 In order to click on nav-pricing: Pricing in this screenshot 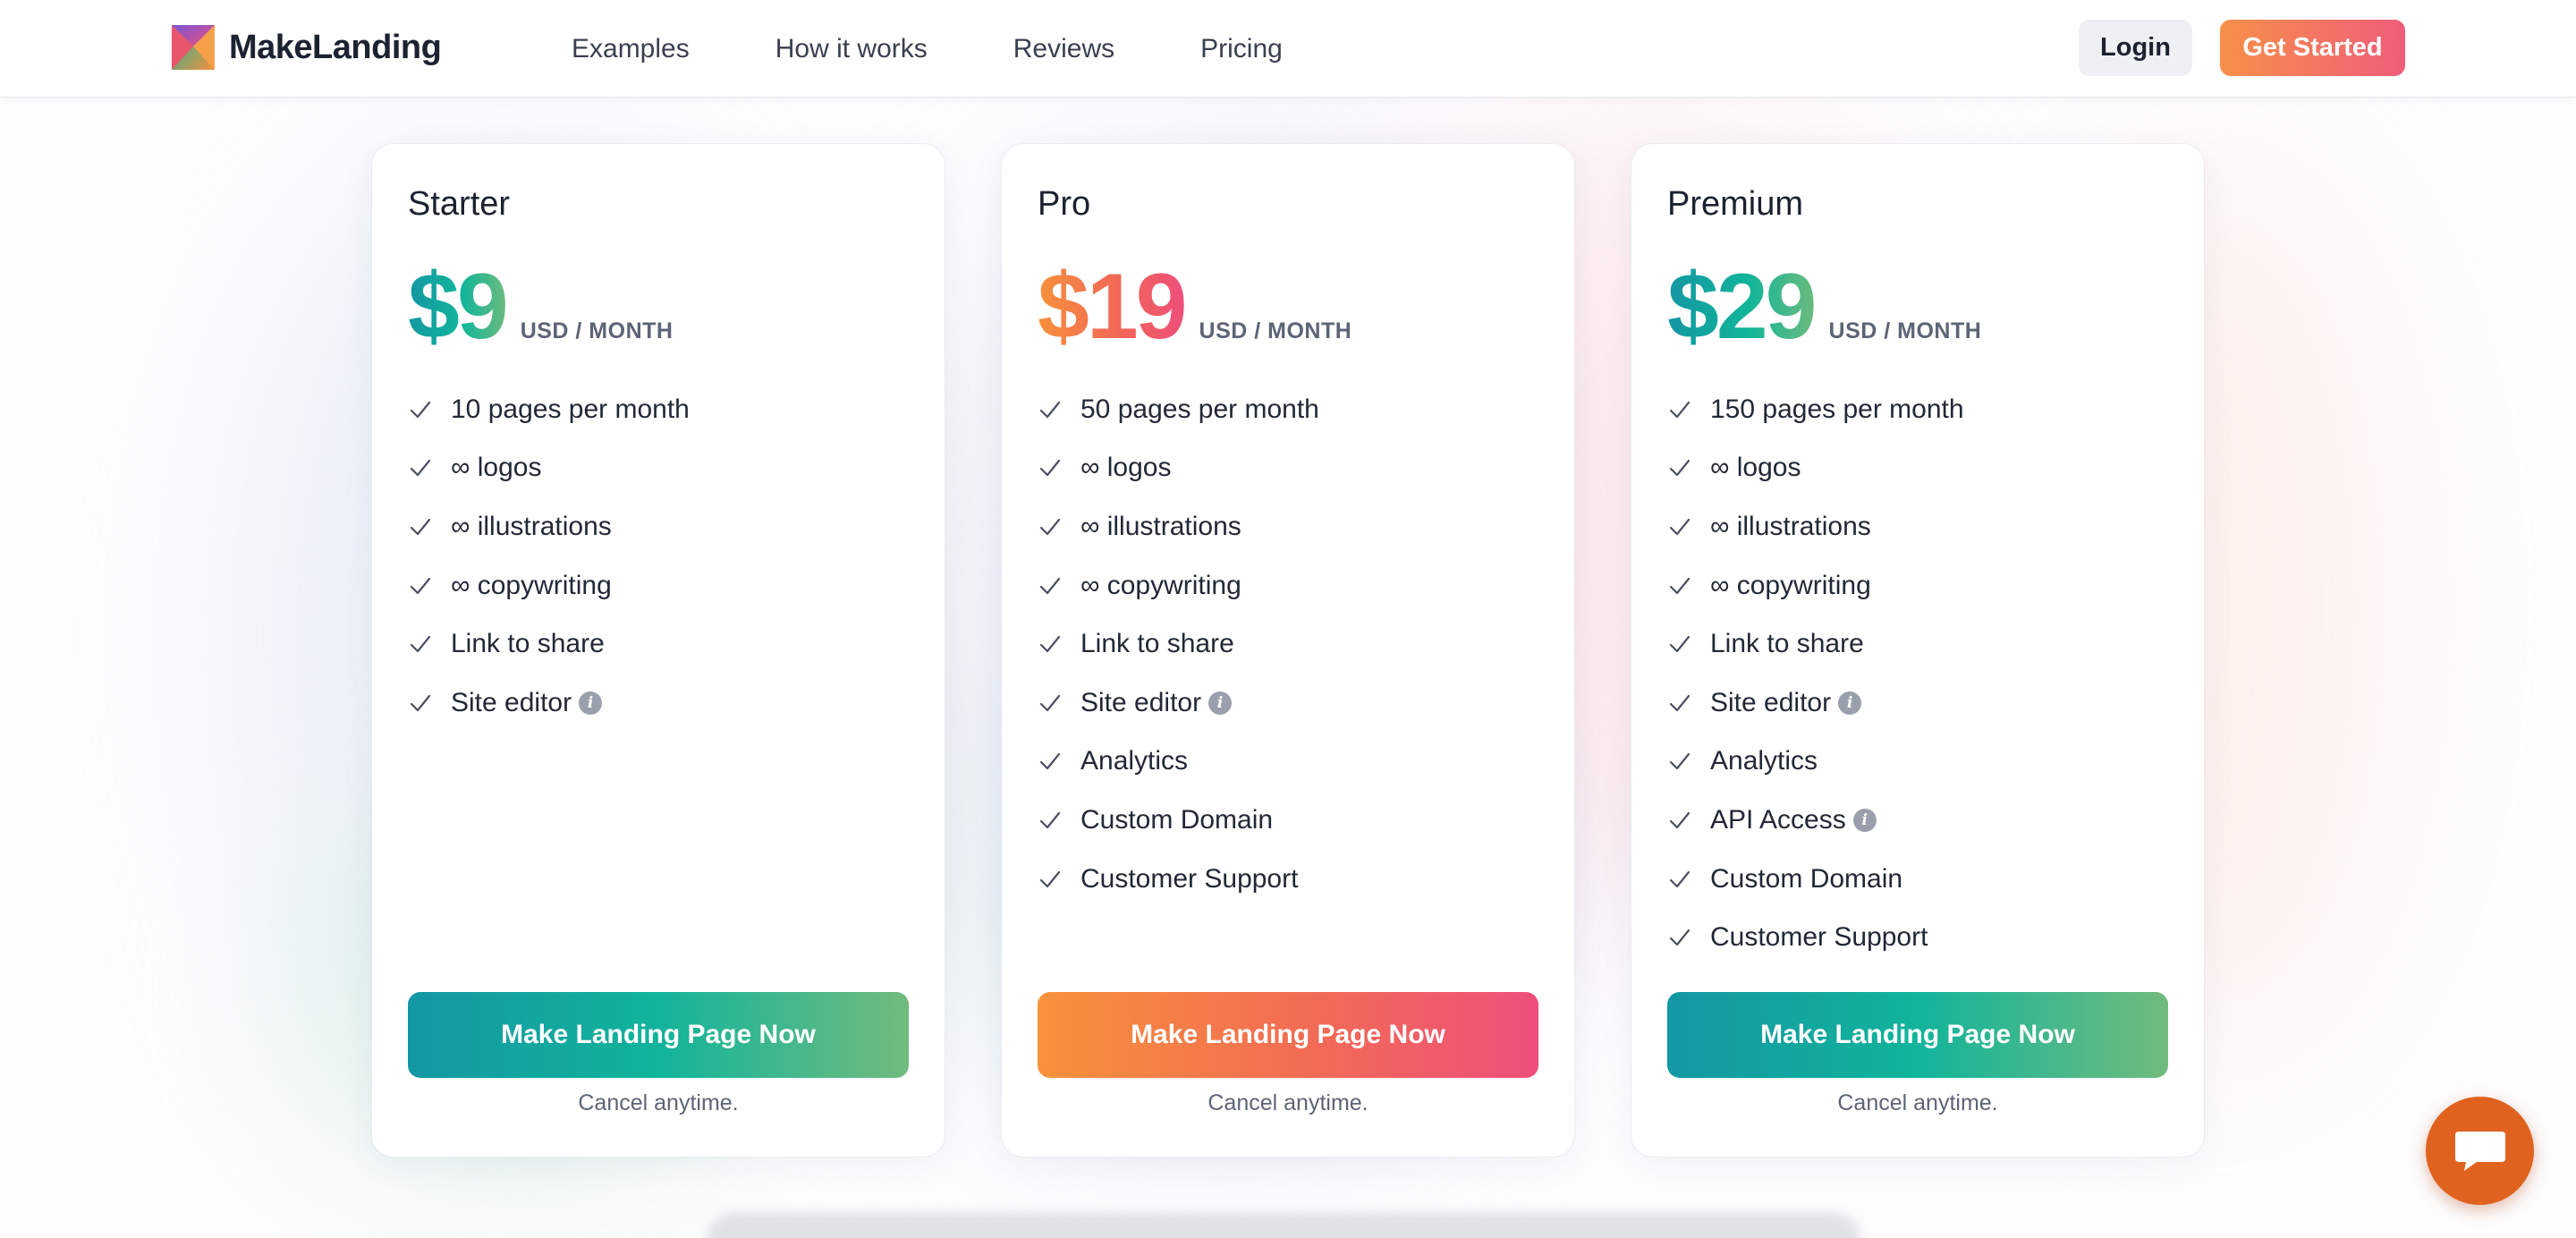, I will do `click(1241, 49)`.